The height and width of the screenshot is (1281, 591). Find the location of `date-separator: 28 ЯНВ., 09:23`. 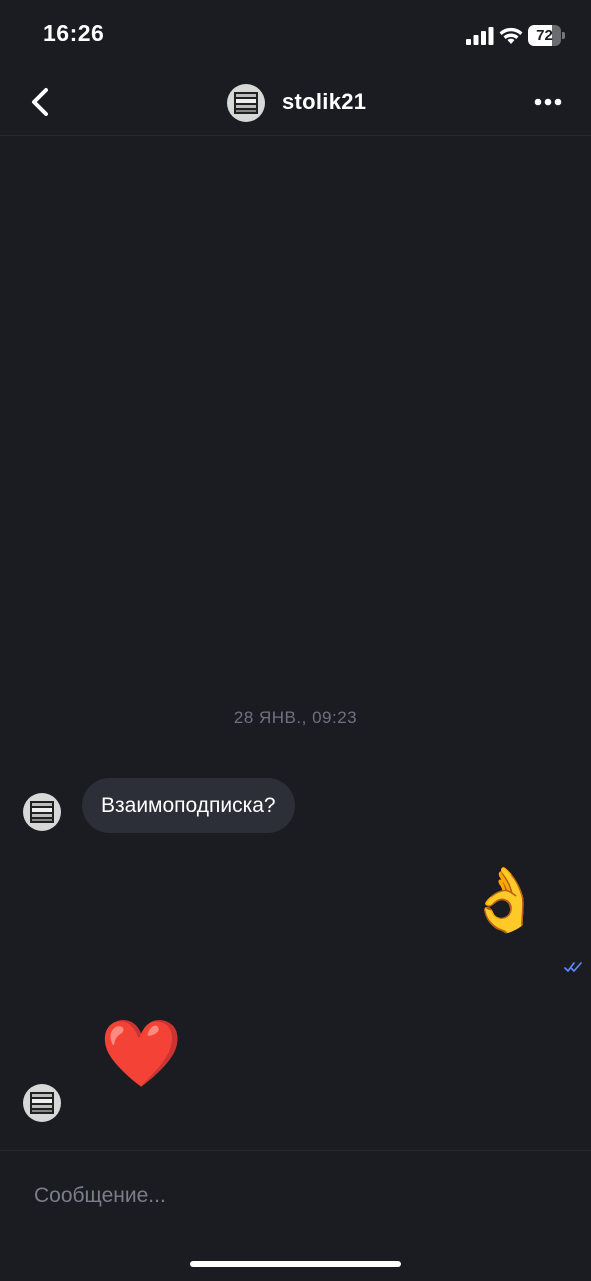

date-separator: 28 ЯНВ., 09:23 is located at coordinates (295, 717).